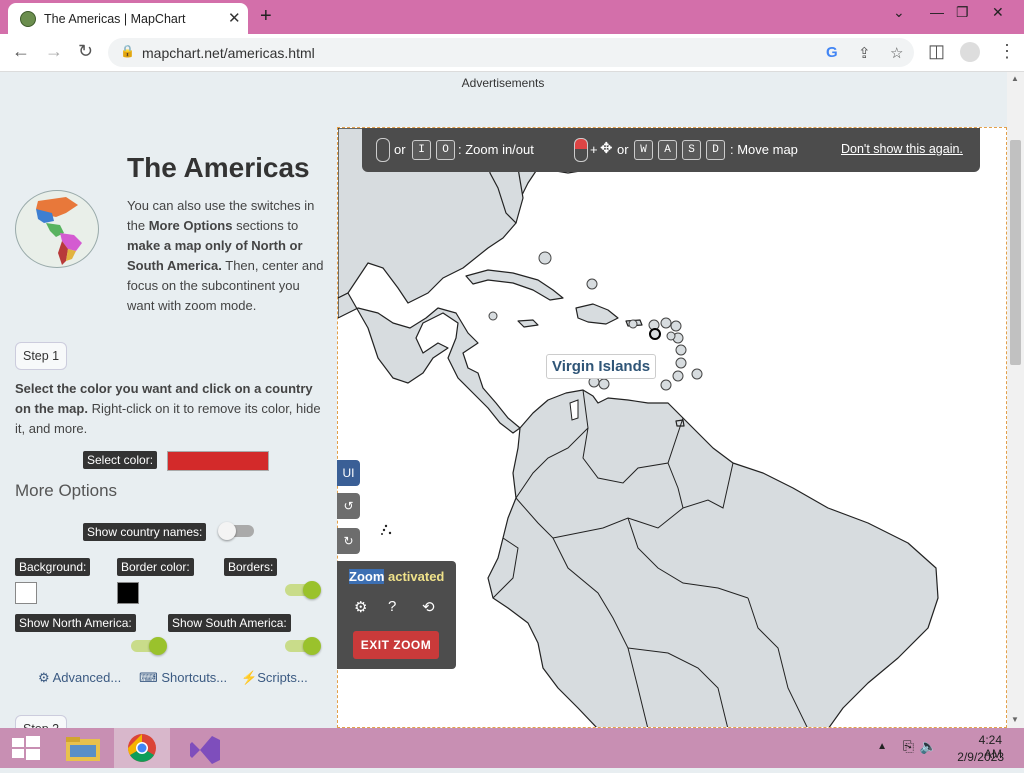 This screenshot has width=1024, height=773. I want to click on step-2-badge: Step 2, so click(41, 721).